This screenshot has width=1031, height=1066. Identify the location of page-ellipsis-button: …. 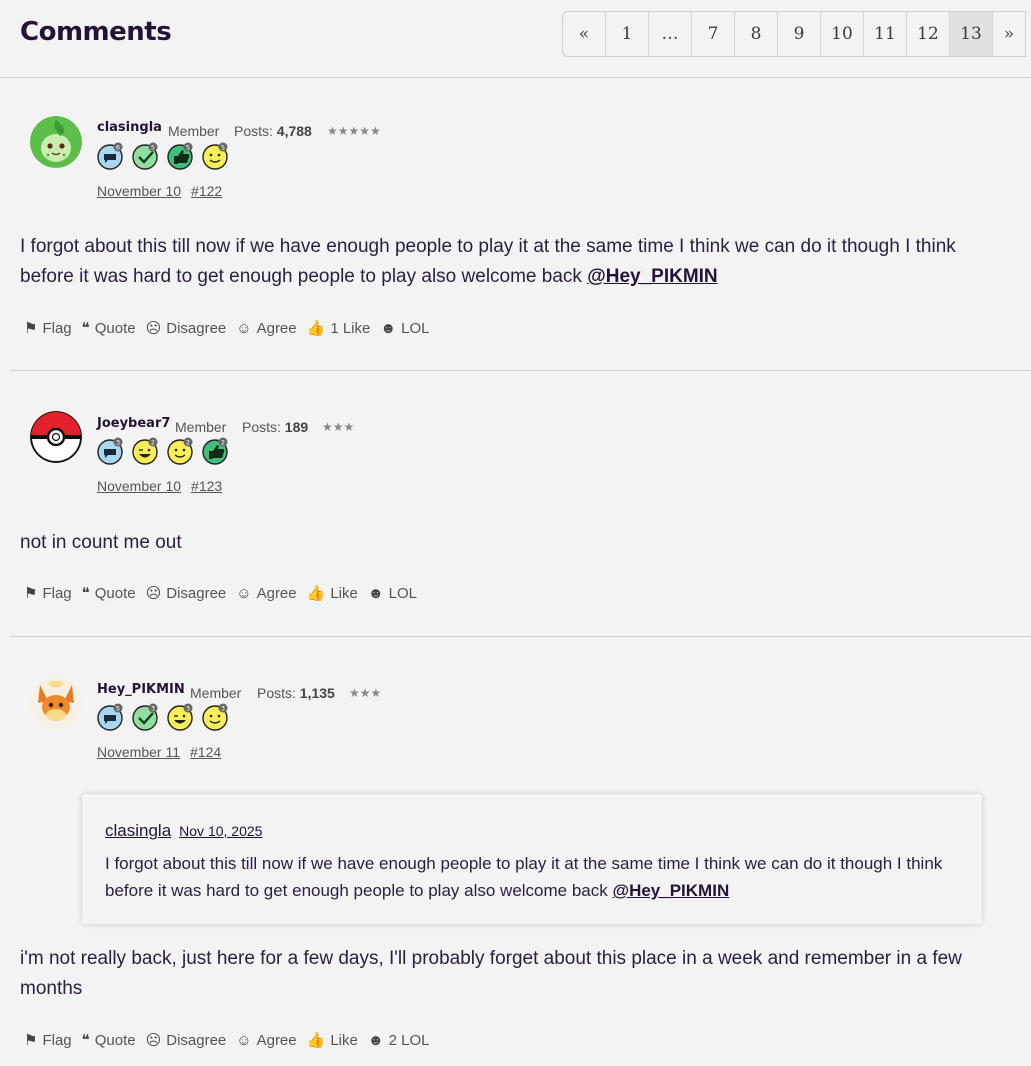
(670, 34).